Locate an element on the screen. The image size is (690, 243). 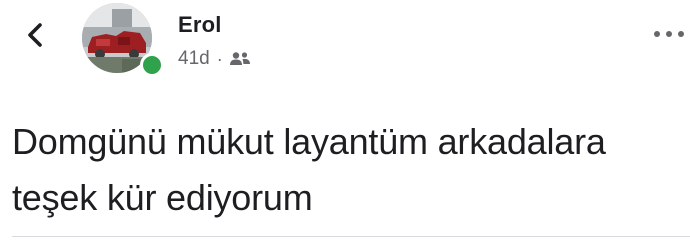
post-timestamp: 41d is located at coordinates (194, 59).